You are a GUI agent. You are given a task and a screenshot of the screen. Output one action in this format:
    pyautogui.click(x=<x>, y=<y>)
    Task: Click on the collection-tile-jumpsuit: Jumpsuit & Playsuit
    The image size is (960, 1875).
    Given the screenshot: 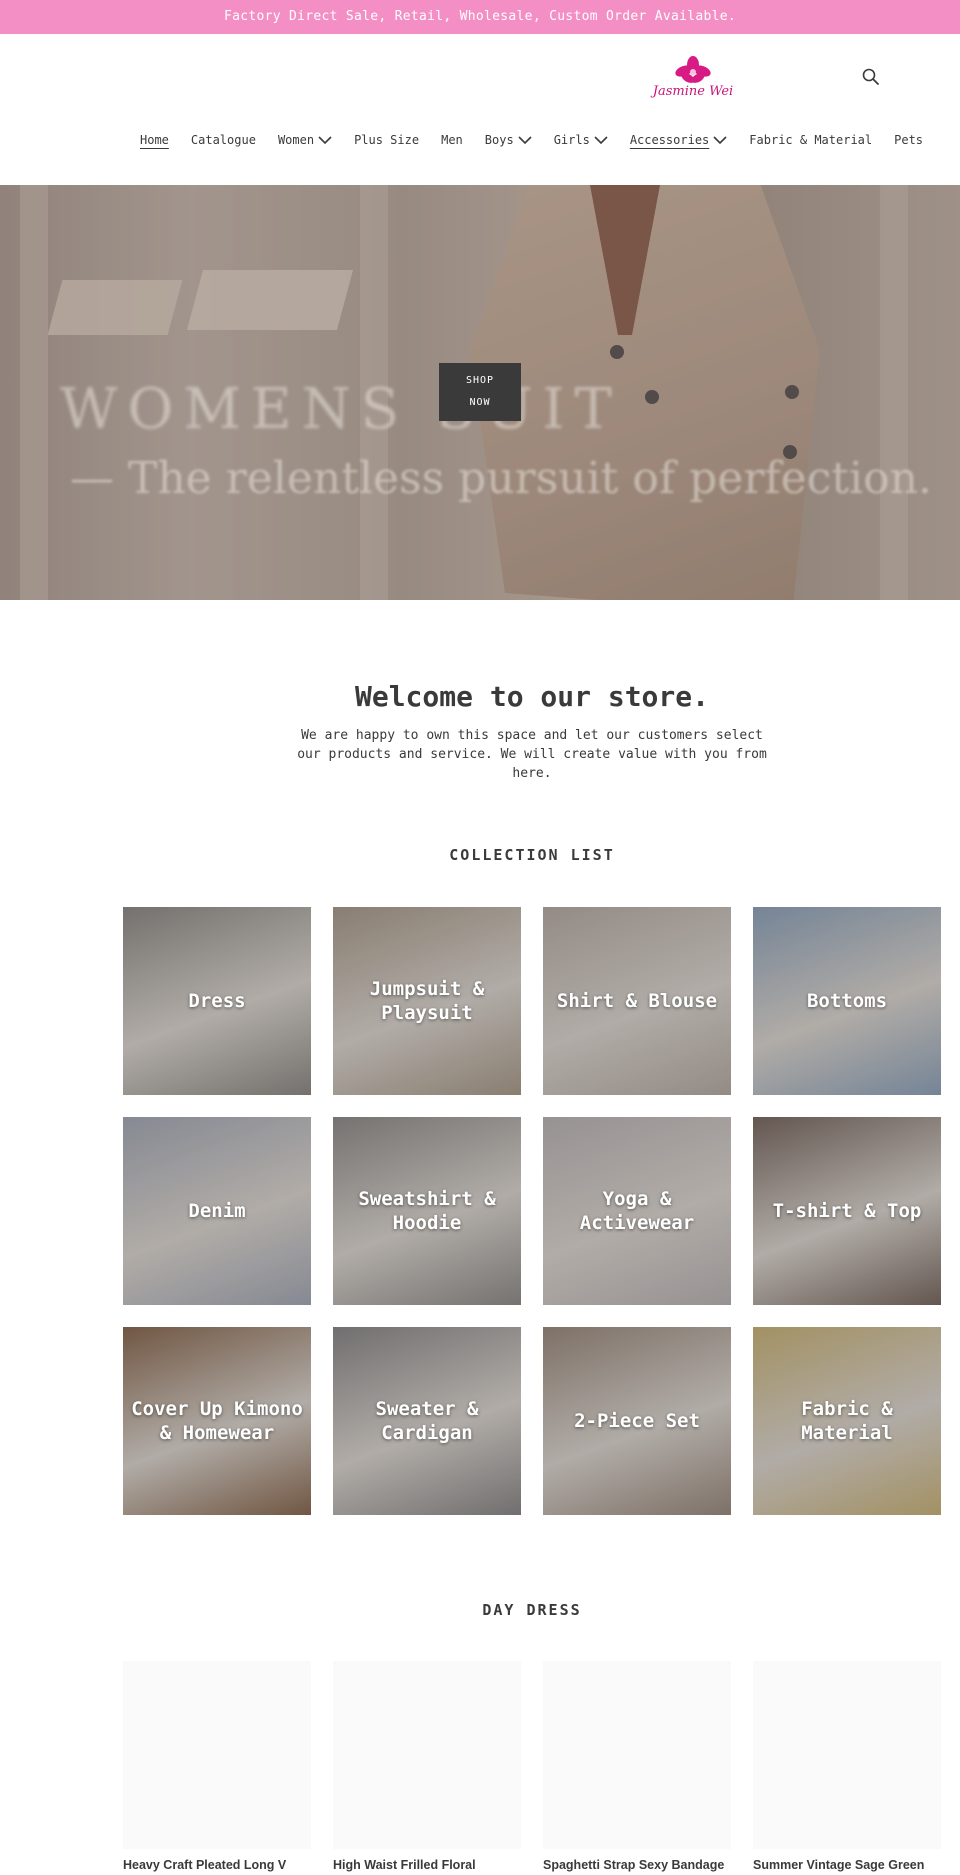 What is the action you would take?
    pyautogui.click(x=427, y=1001)
    